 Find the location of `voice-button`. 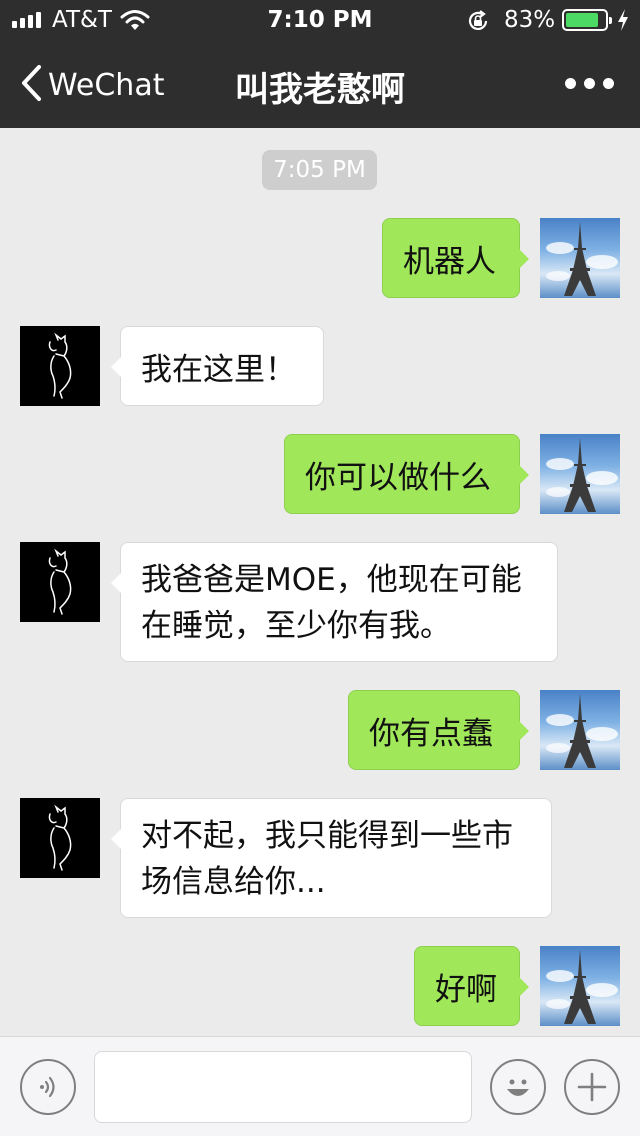

voice-button is located at coordinates (48, 1087).